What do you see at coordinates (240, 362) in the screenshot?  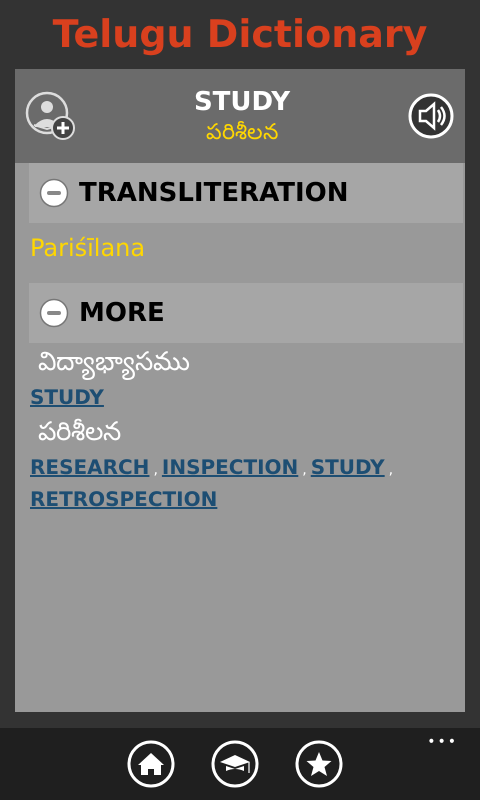 I see `telugu-meaning: విద్యాభ్యాసము` at bounding box center [240, 362].